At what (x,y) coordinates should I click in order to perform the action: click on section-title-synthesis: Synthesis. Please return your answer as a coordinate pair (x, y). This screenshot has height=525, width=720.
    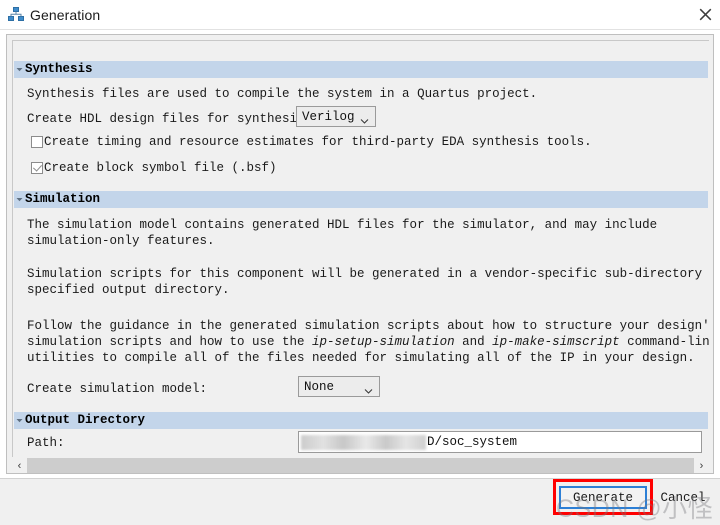
    Looking at the image, I should click on (59, 69).